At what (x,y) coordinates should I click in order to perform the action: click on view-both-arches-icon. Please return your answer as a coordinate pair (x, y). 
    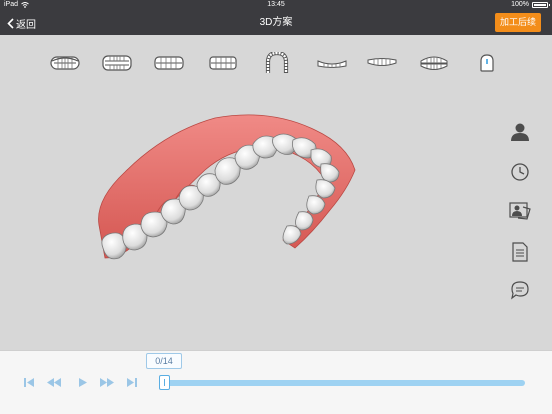
    Looking at the image, I should click on (434, 63).